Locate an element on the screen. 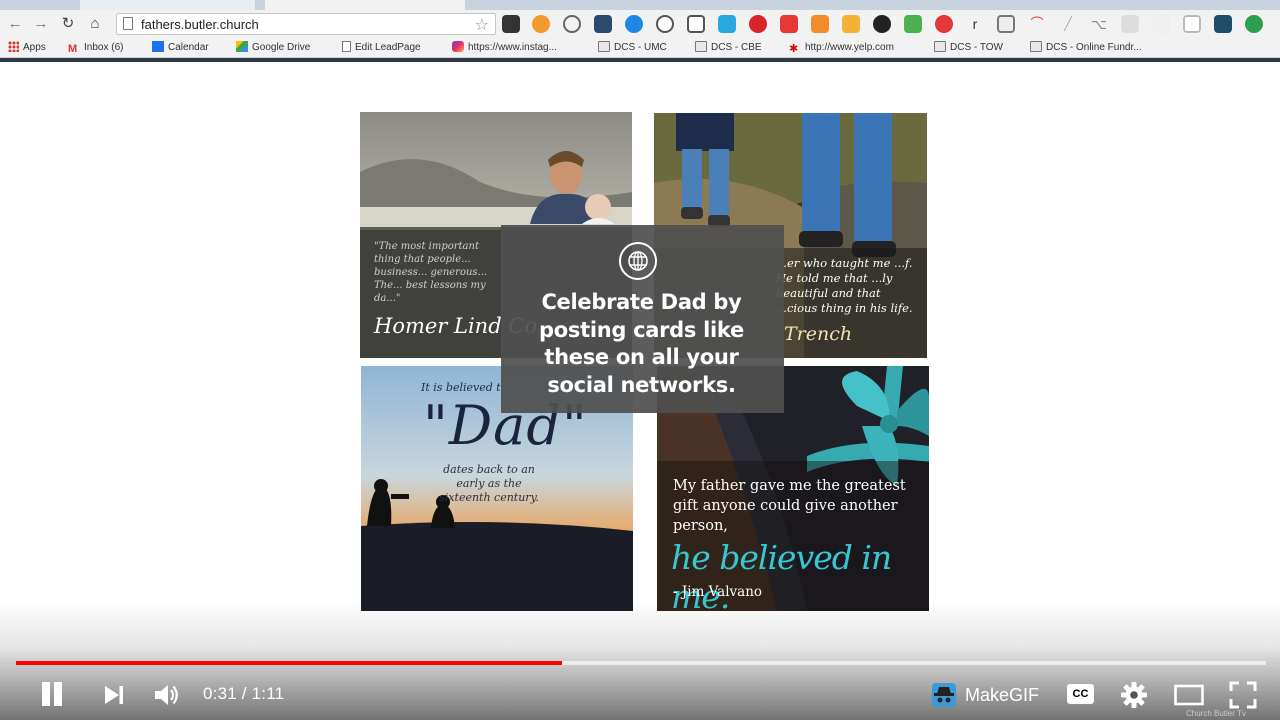 The height and width of the screenshot is (720, 1280). captions-icon: CC is located at coordinates (1080, 694).